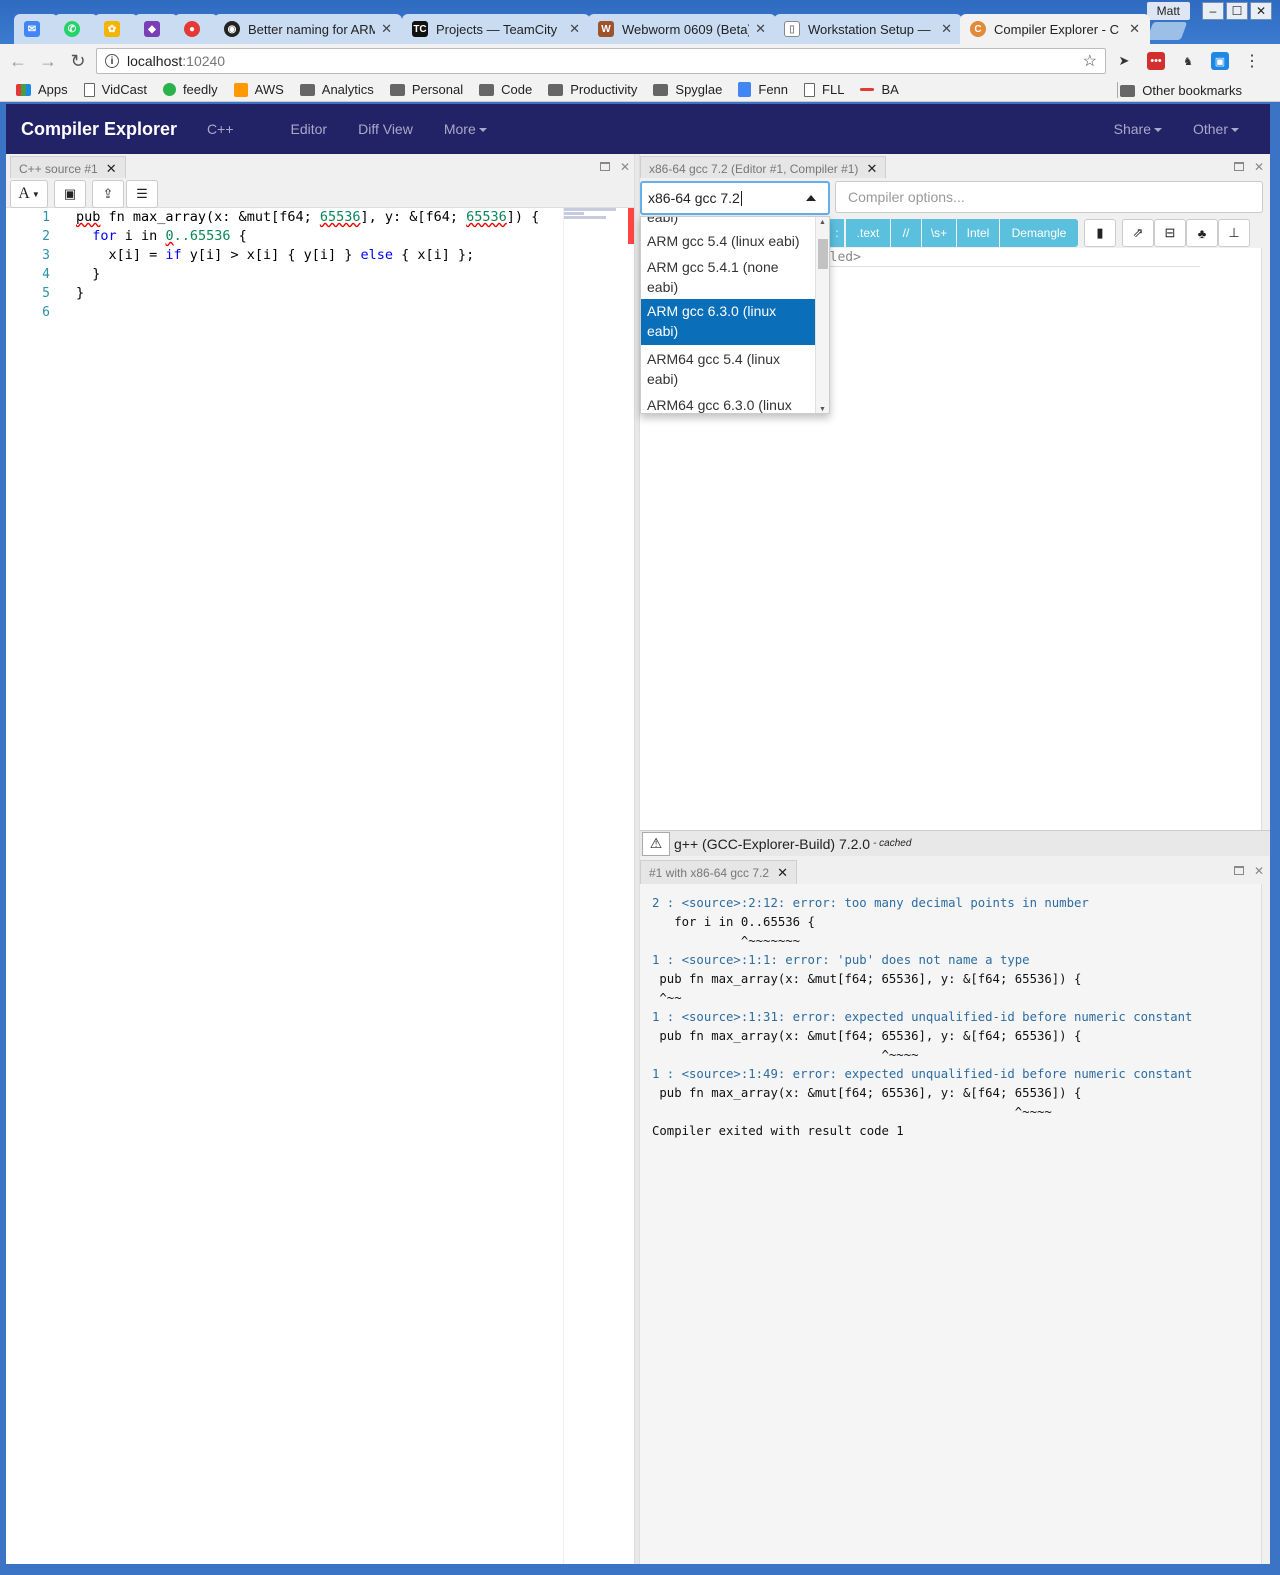 This screenshot has height=1575, width=1280. What do you see at coordinates (906, 233) in the screenshot?
I see `filter-comments-button: //` at bounding box center [906, 233].